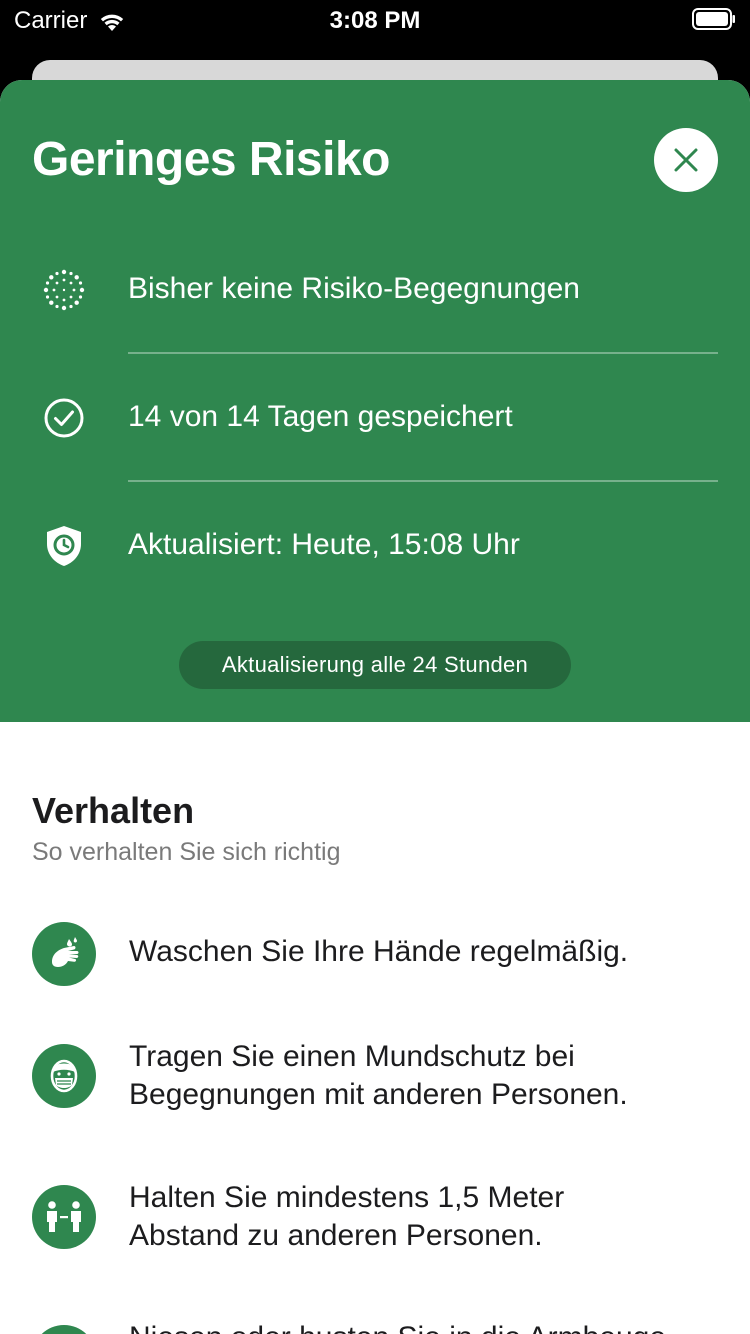  Describe the element at coordinates (113, 810) in the screenshot. I see `section-title: Verhalten` at that location.